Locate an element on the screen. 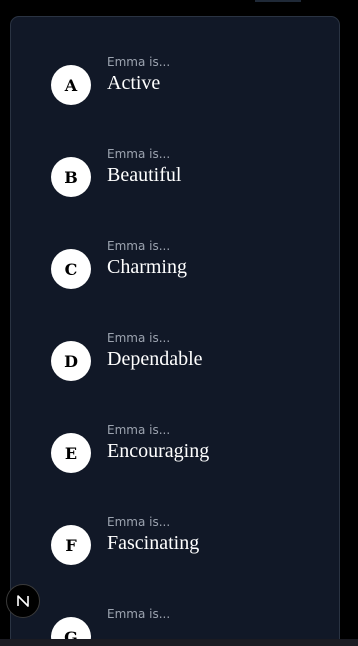 The height and width of the screenshot is (646, 358). item-word: Beautiful is located at coordinates (144, 175).